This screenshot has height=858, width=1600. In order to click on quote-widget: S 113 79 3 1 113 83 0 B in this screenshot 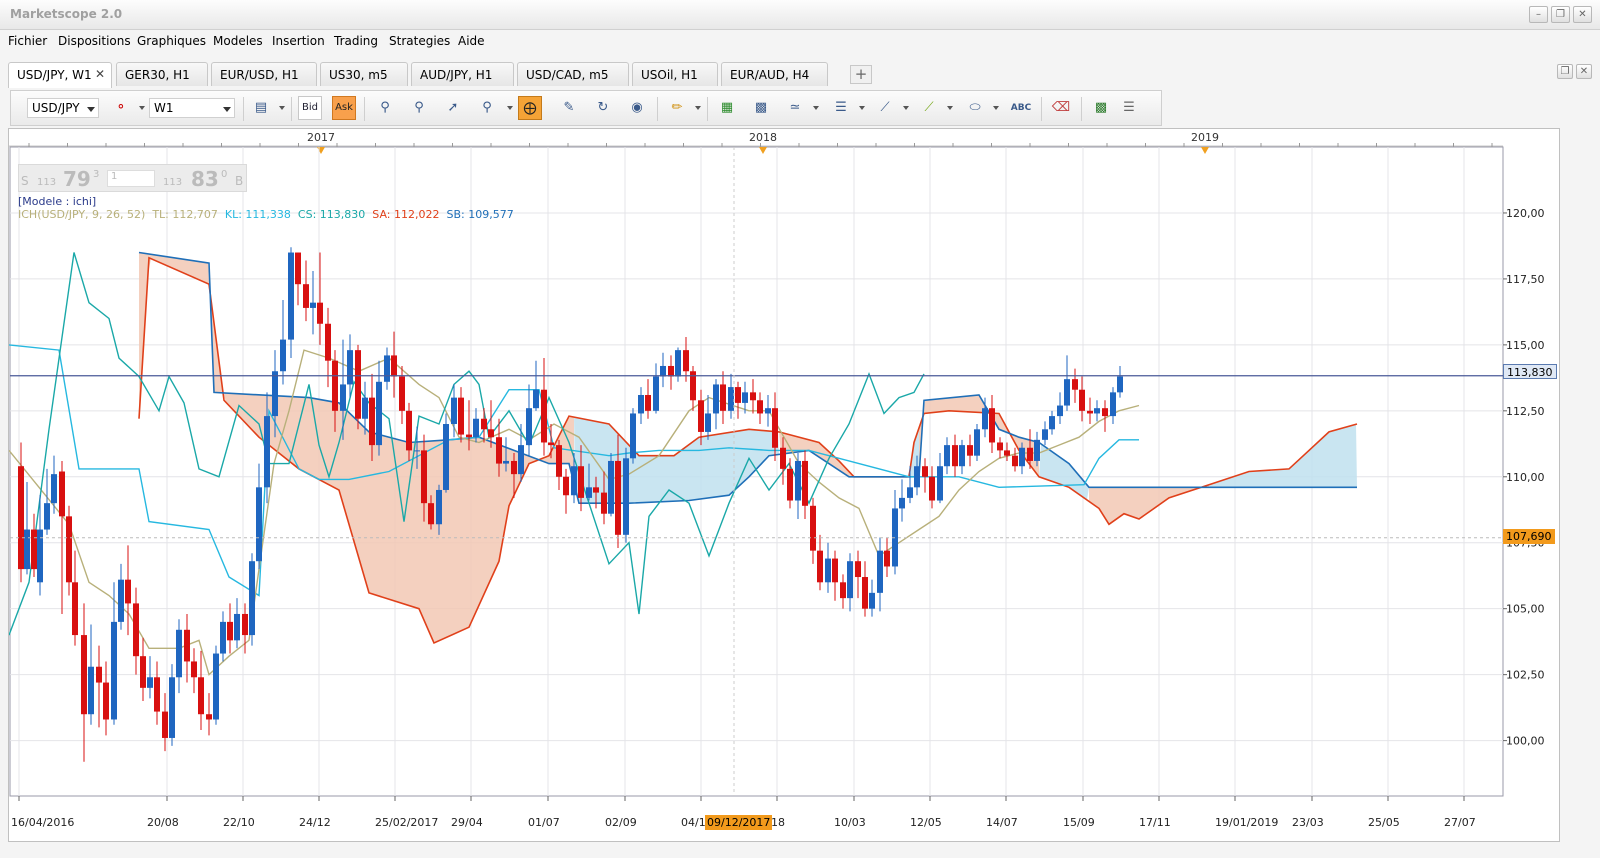, I will do `click(132, 178)`.